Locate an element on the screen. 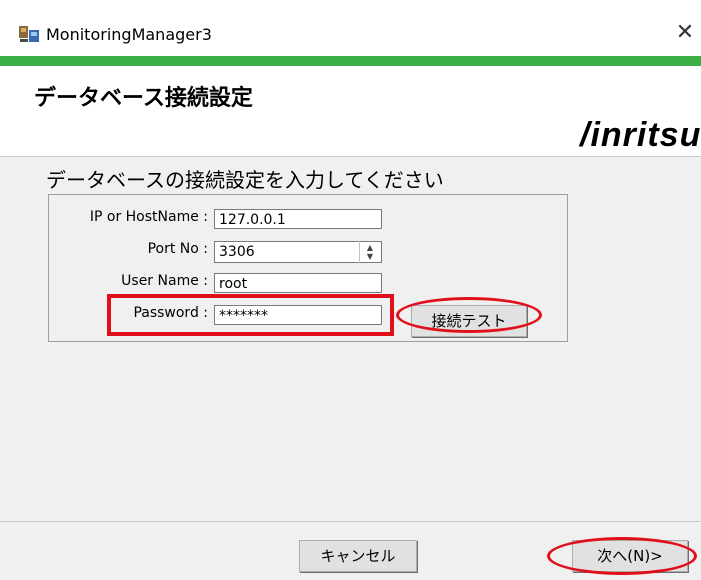  username-field: root is located at coordinates (298, 283).